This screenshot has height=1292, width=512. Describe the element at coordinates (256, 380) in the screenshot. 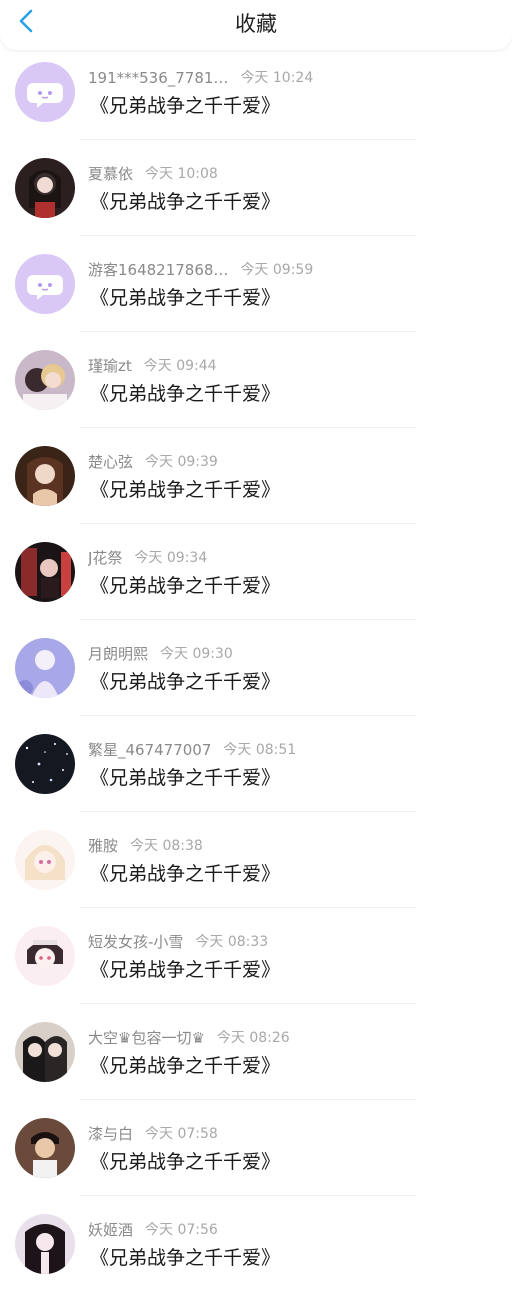

I see `list-item: 瑾瑜zt 今天 09:44 《兄弟战争之千千爱》` at that location.